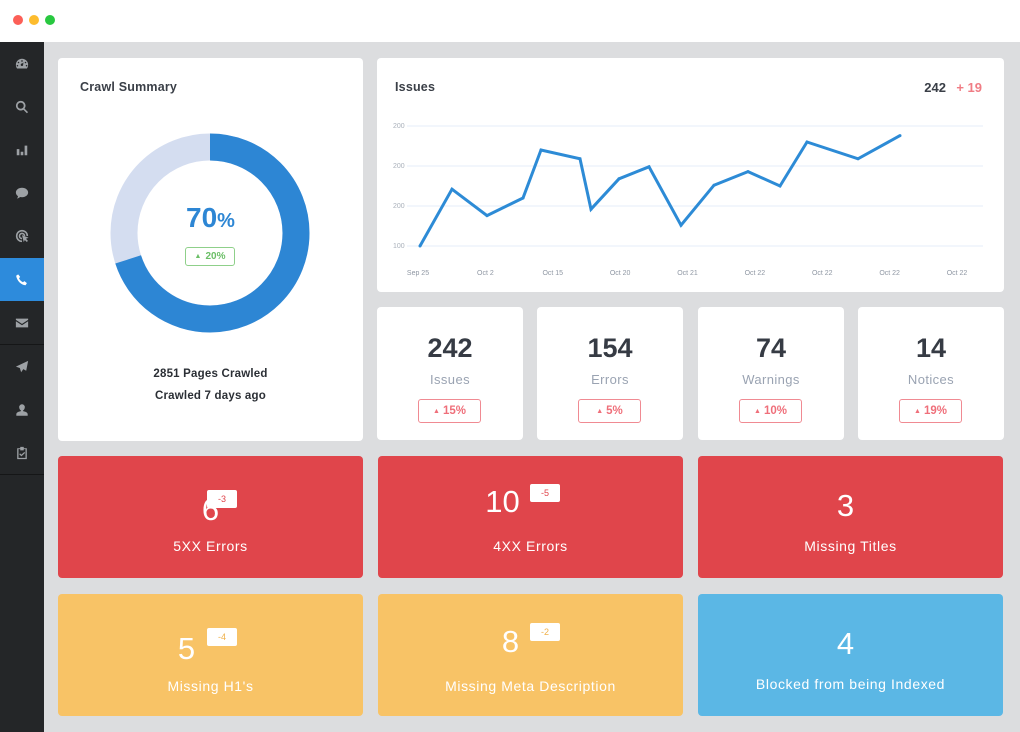 The height and width of the screenshot is (732, 1020). Describe the element at coordinates (771, 379) in the screenshot. I see `stat-label: Warnings` at that location.